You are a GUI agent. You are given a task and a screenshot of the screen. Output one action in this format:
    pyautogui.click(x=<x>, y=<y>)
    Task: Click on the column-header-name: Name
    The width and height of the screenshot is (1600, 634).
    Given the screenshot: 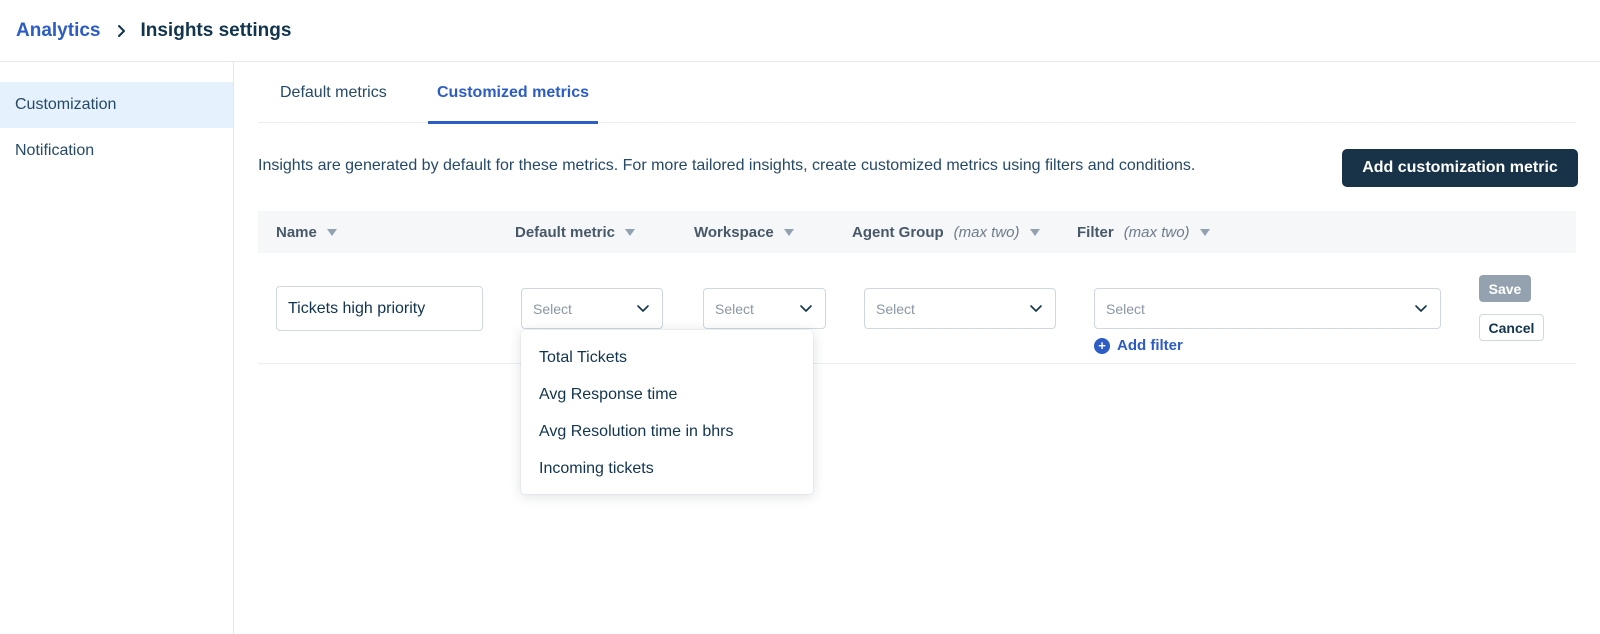 What is the action you would take?
    pyautogui.click(x=306, y=232)
    